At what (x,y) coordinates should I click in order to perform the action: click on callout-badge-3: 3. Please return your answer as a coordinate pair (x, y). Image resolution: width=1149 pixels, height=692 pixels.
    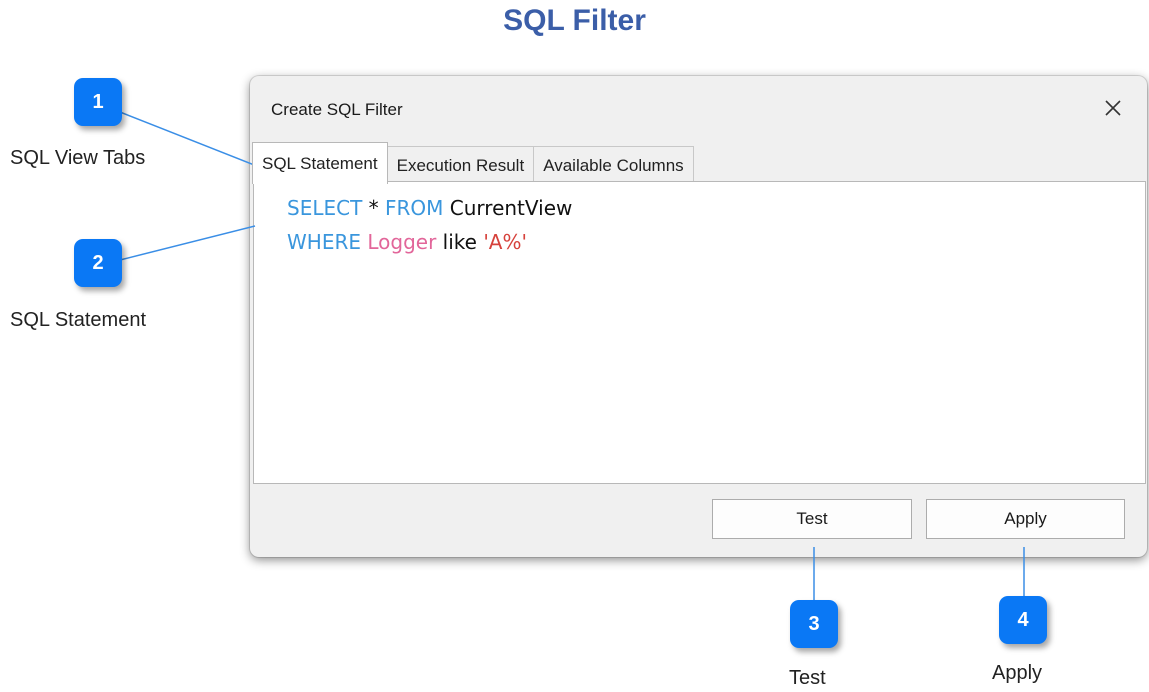
    Looking at the image, I should click on (814, 624).